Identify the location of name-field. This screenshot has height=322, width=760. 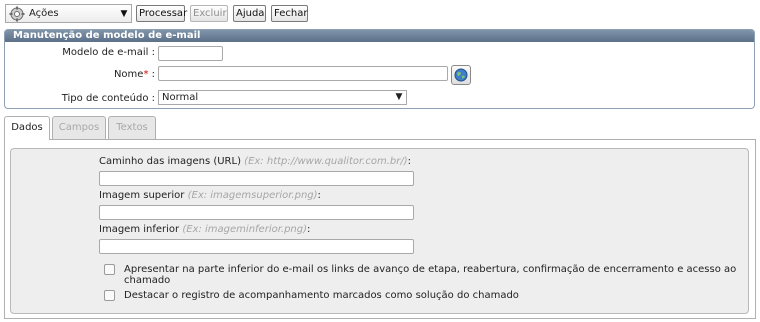
(303, 73).